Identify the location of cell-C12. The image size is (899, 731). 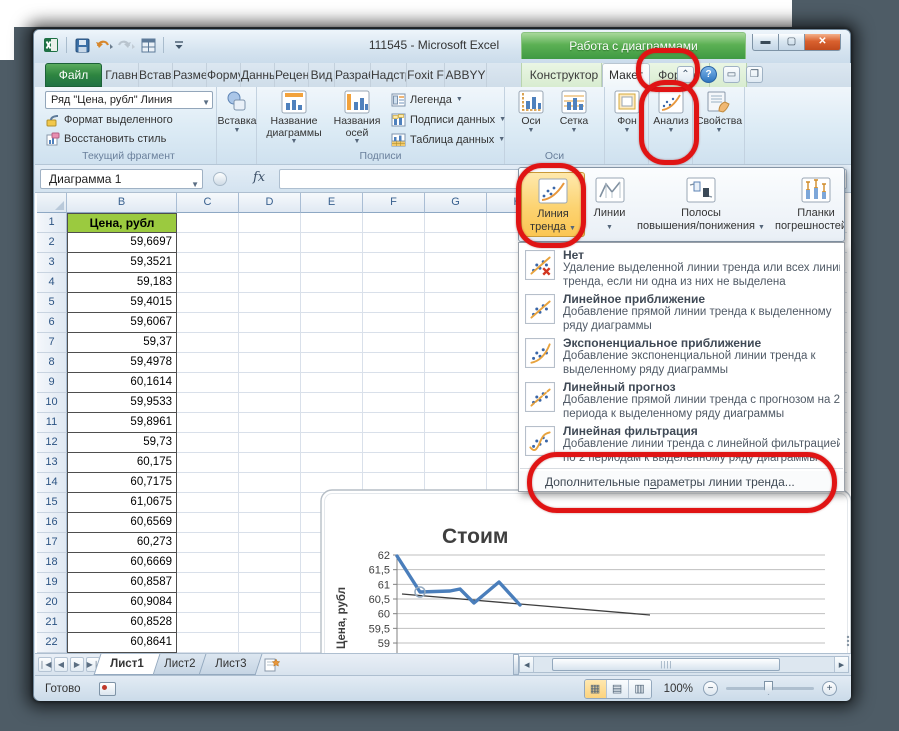
(208, 443).